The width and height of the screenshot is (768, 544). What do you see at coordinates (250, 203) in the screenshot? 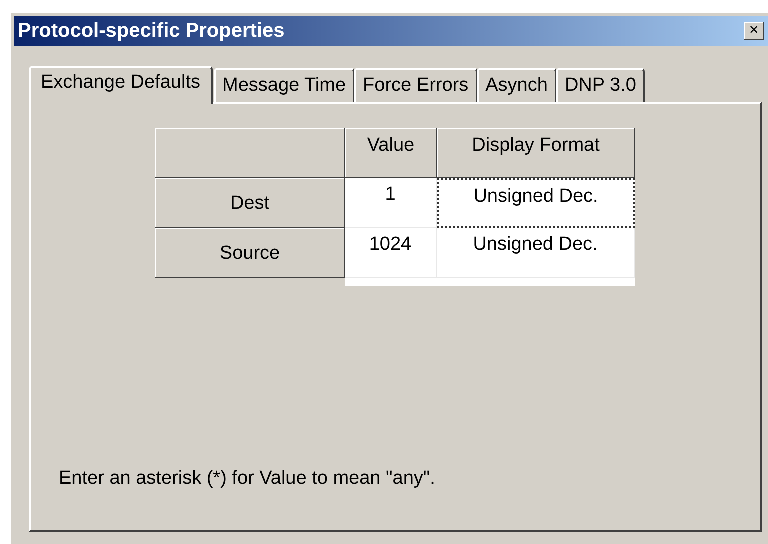
I see `row-header: Dest` at bounding box center [250, 203].